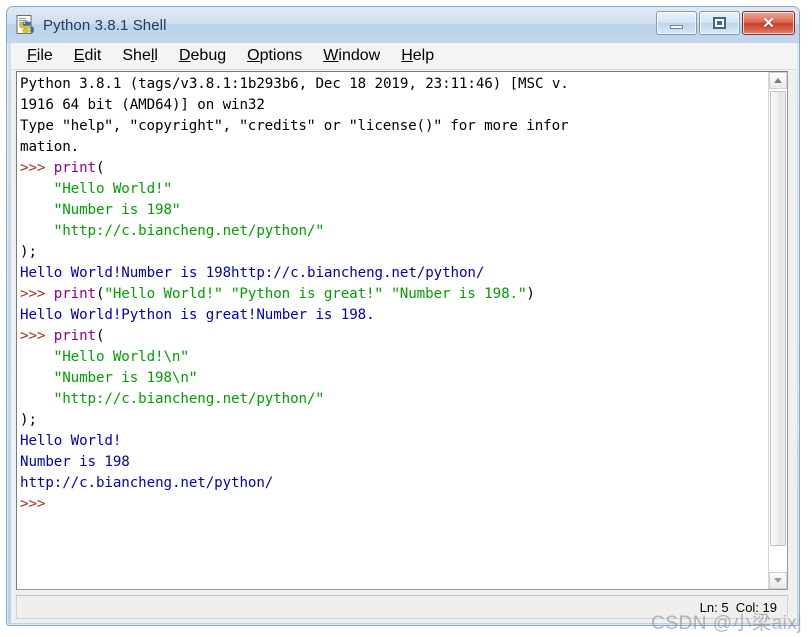 This screenshot has width=812, height=637. Describe the element at coordinates (274, 56) in the screenshot. I see `menu-options: Options` at that location.